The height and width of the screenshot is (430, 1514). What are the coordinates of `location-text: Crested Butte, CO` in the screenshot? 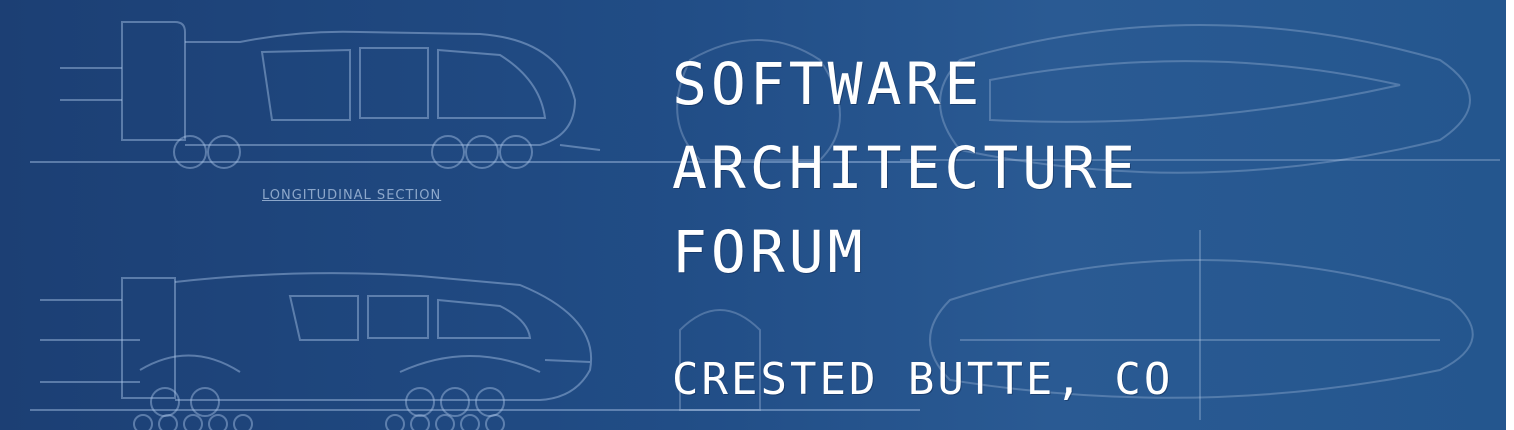 It's located at (923, 379).